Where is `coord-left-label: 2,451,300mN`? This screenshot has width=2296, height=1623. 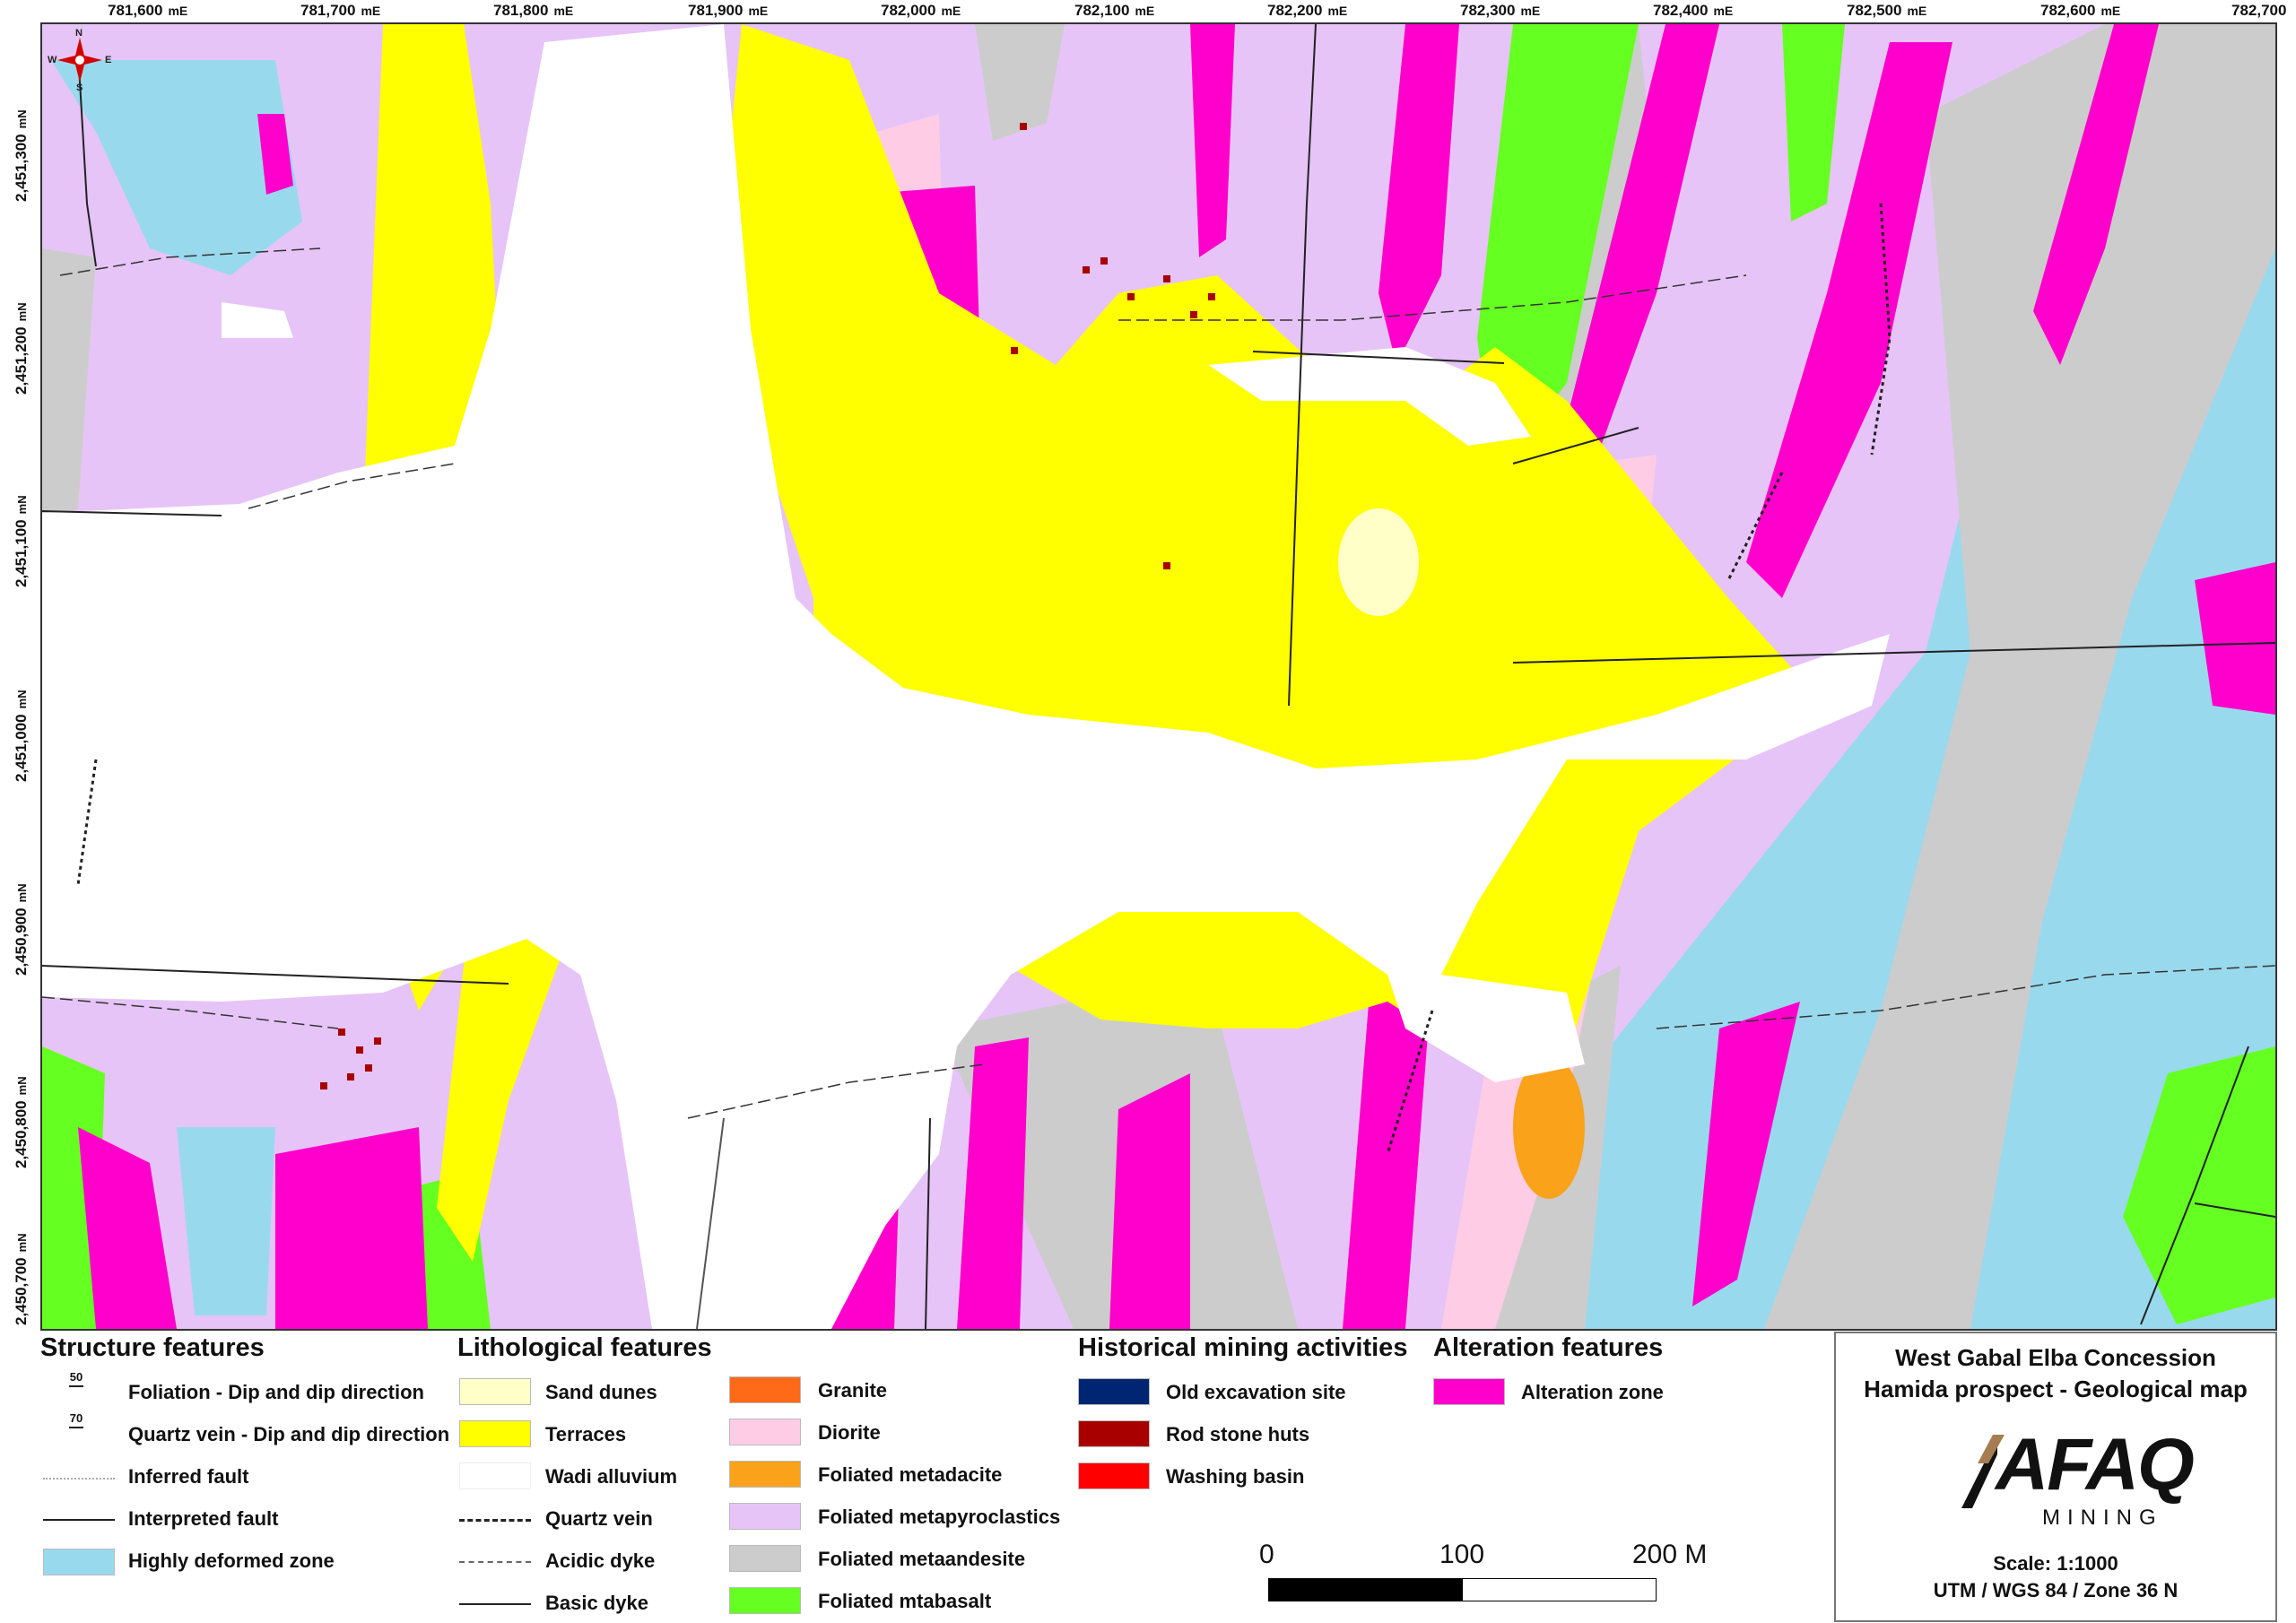
coord-left-label: 2,451,300mN is located at coordinates (21, 155).